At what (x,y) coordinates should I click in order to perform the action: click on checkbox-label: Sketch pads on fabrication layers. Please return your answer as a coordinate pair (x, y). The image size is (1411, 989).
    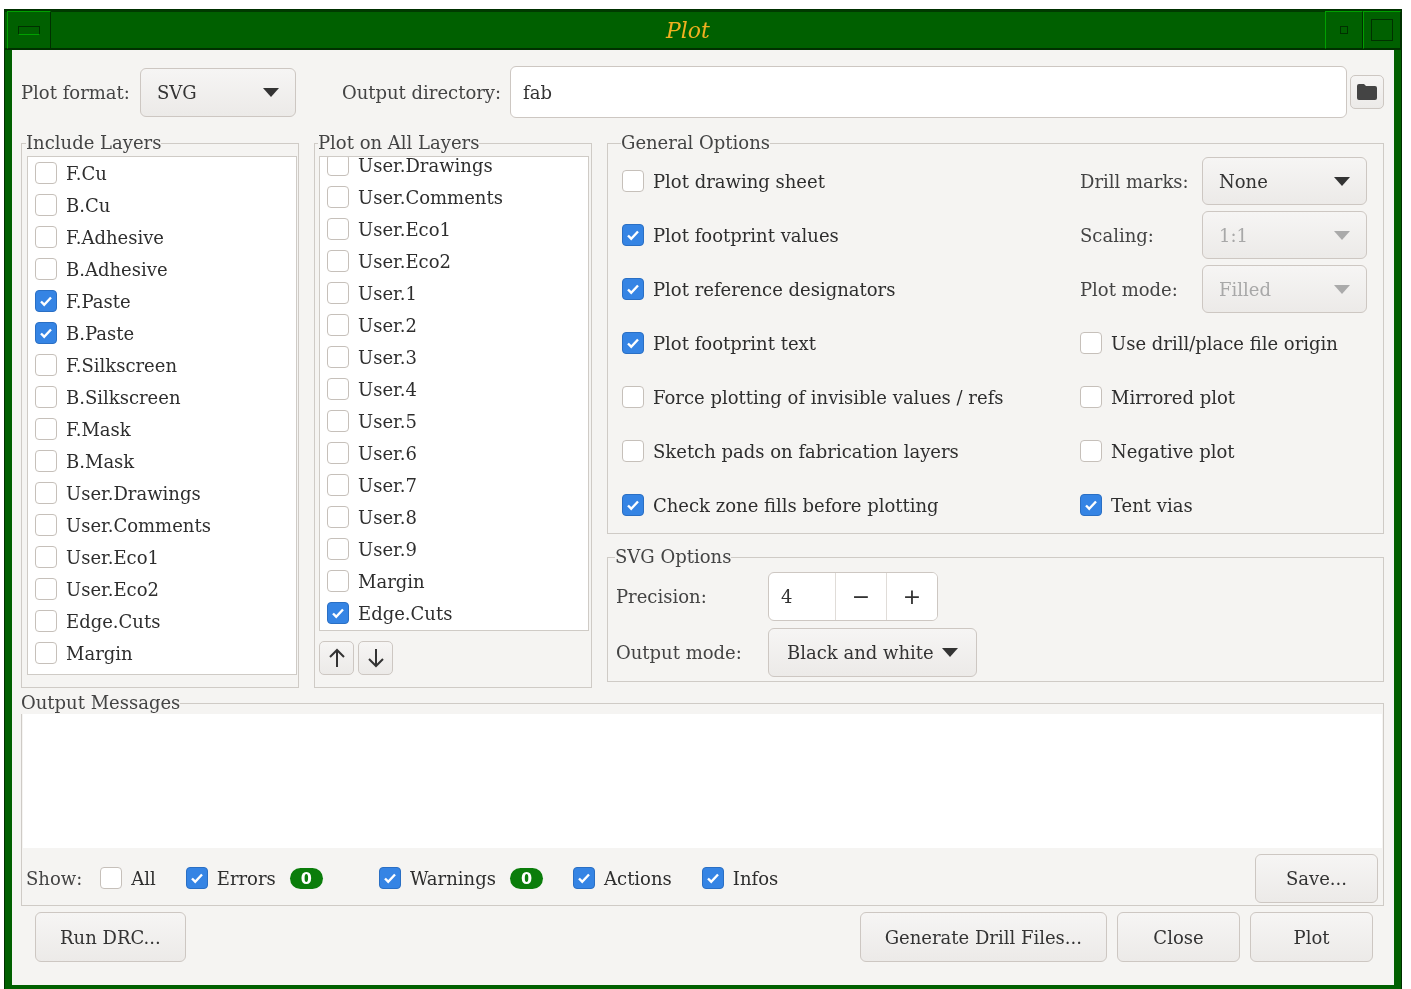
    Looking at the image, I should click on (806, 451).